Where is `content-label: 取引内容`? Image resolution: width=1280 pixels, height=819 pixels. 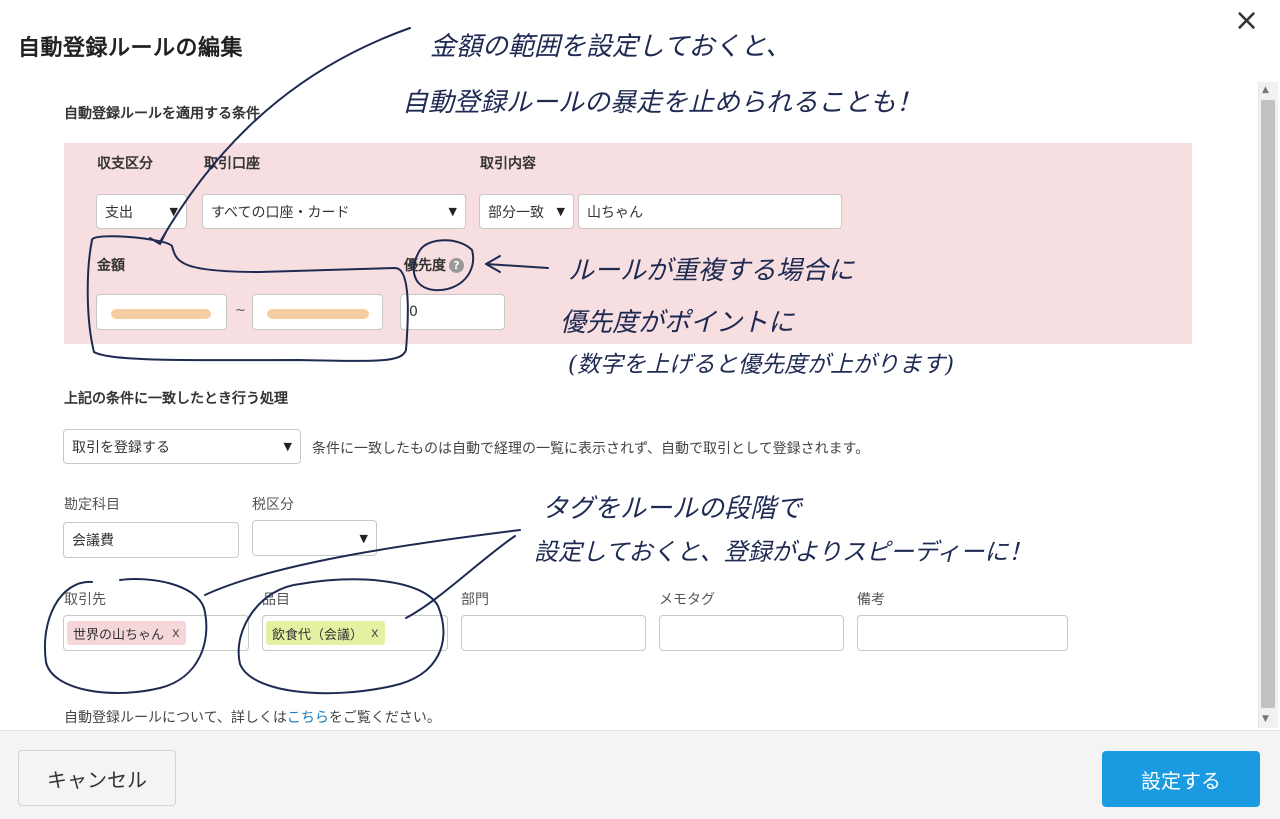 content-label: 取引内容 is located at coordinates (508, 164).